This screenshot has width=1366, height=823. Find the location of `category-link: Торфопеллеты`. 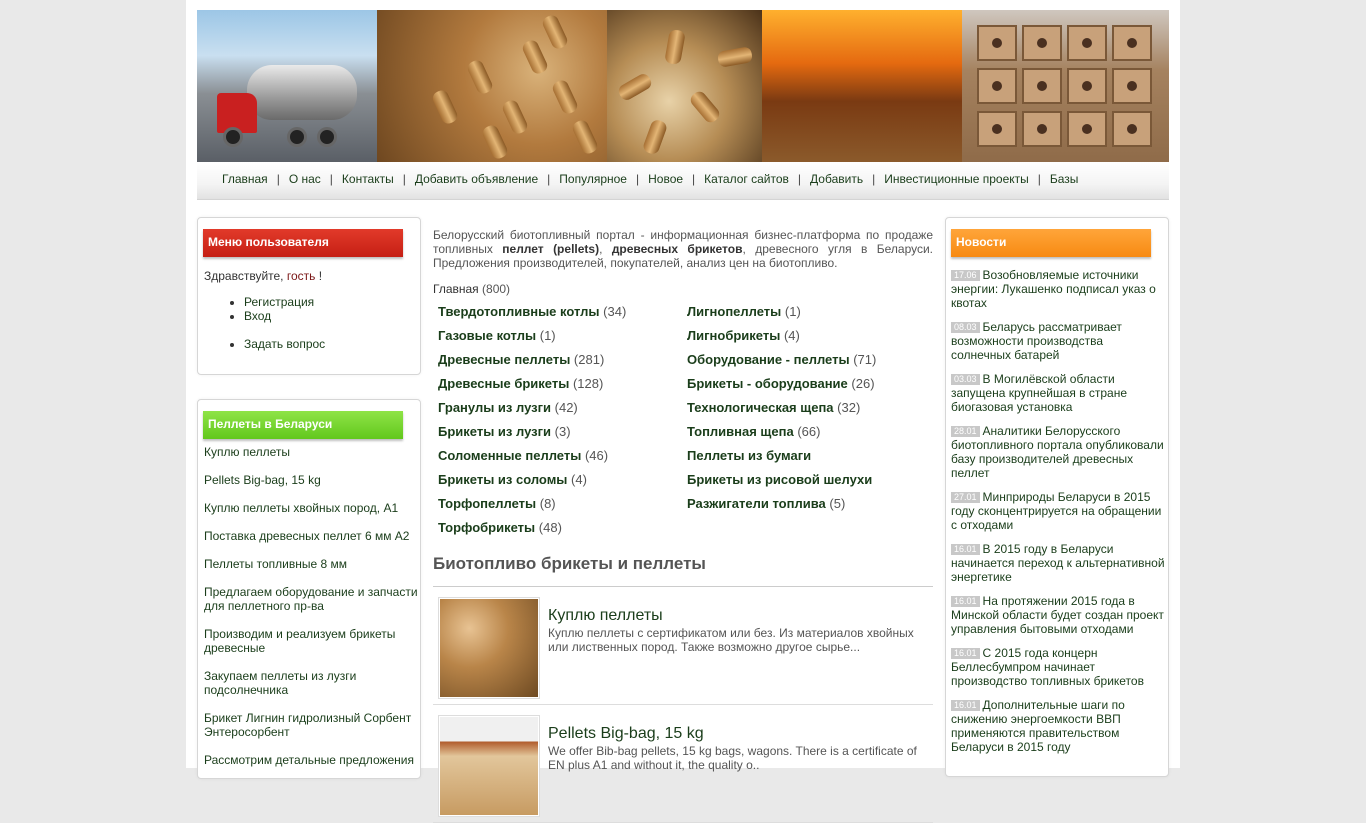

category-link: Торфопеллеты is located at coordinates (487, 503).